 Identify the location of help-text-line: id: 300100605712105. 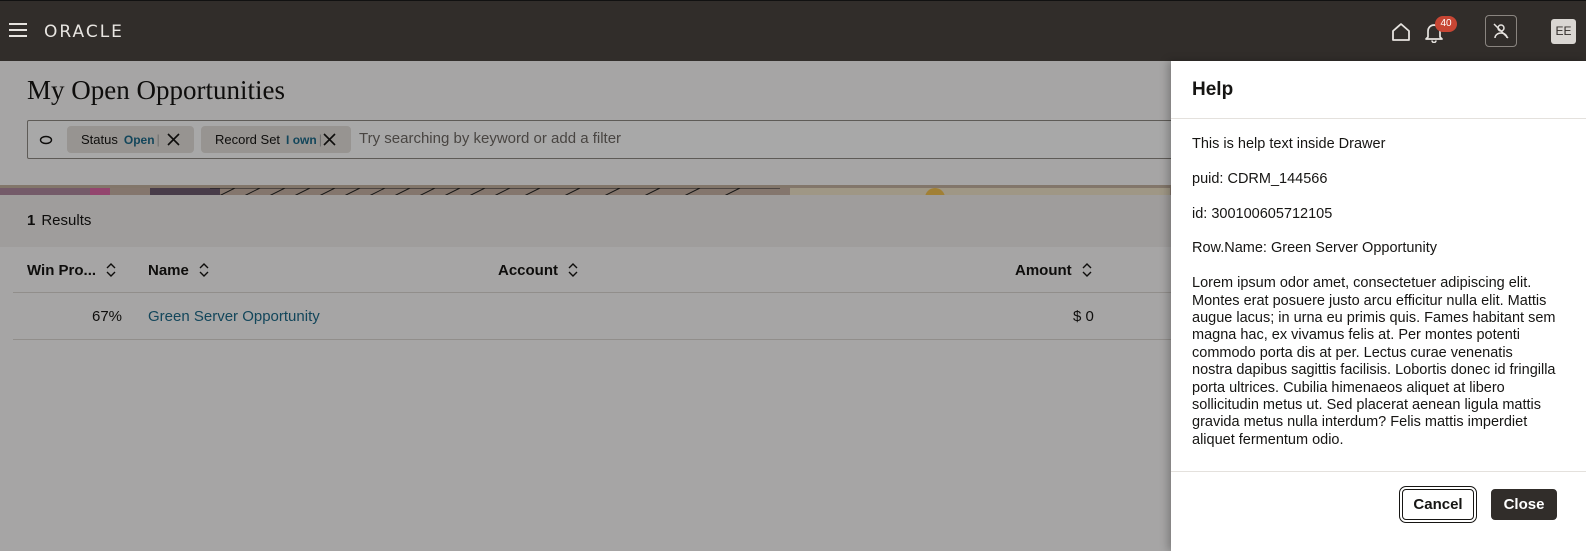
(1262, 213).